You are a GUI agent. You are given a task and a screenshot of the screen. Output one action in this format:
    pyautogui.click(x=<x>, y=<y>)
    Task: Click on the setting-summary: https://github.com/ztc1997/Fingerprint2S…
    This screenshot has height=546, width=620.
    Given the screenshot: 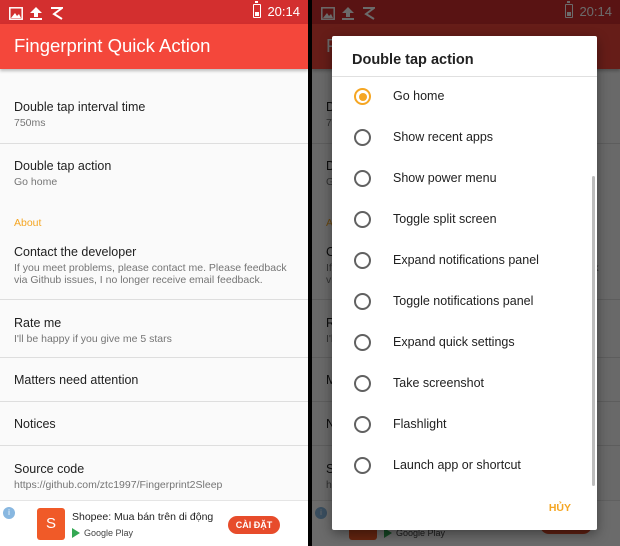 What is the action you would take?
    pyautogui.click(x=118, y=485)
    